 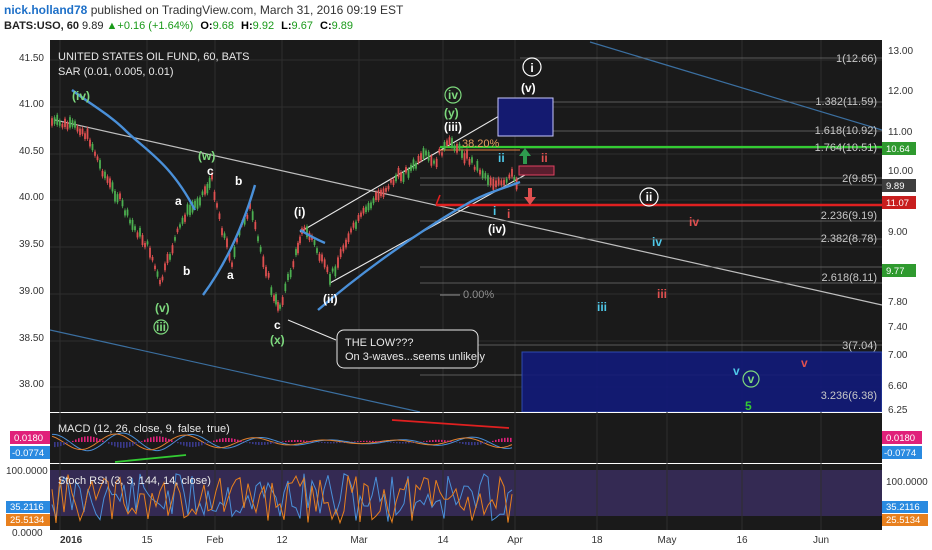 What do you see at coordinates (508, 214) in the screenshot?
I see `wave-i-red: i` at bounding box center [508, 214].